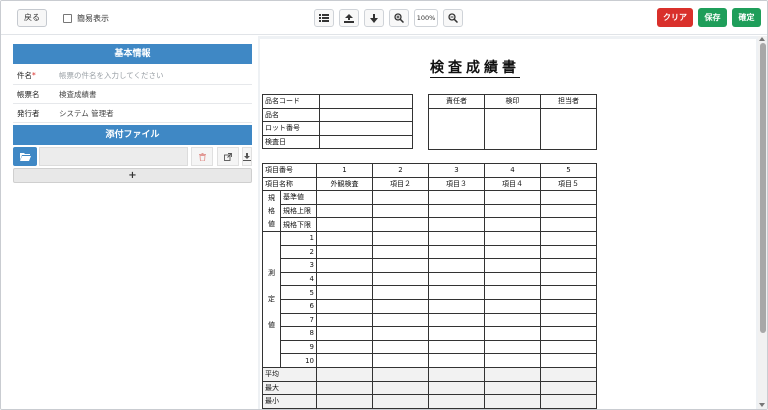 The image size is (768, 410). What do you see at coordinates (675, 17) in the screenshot?
I see `clear-button: クリア` at bounding box center [675, 17].